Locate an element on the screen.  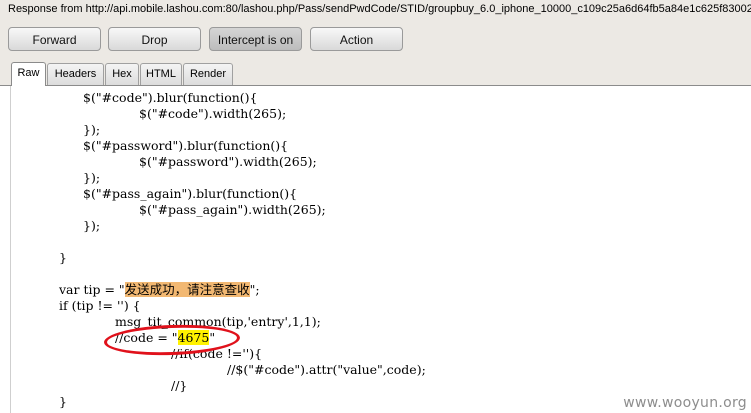
intercept-toggle-button: Intercept is on is located at coordinates (255, 39).